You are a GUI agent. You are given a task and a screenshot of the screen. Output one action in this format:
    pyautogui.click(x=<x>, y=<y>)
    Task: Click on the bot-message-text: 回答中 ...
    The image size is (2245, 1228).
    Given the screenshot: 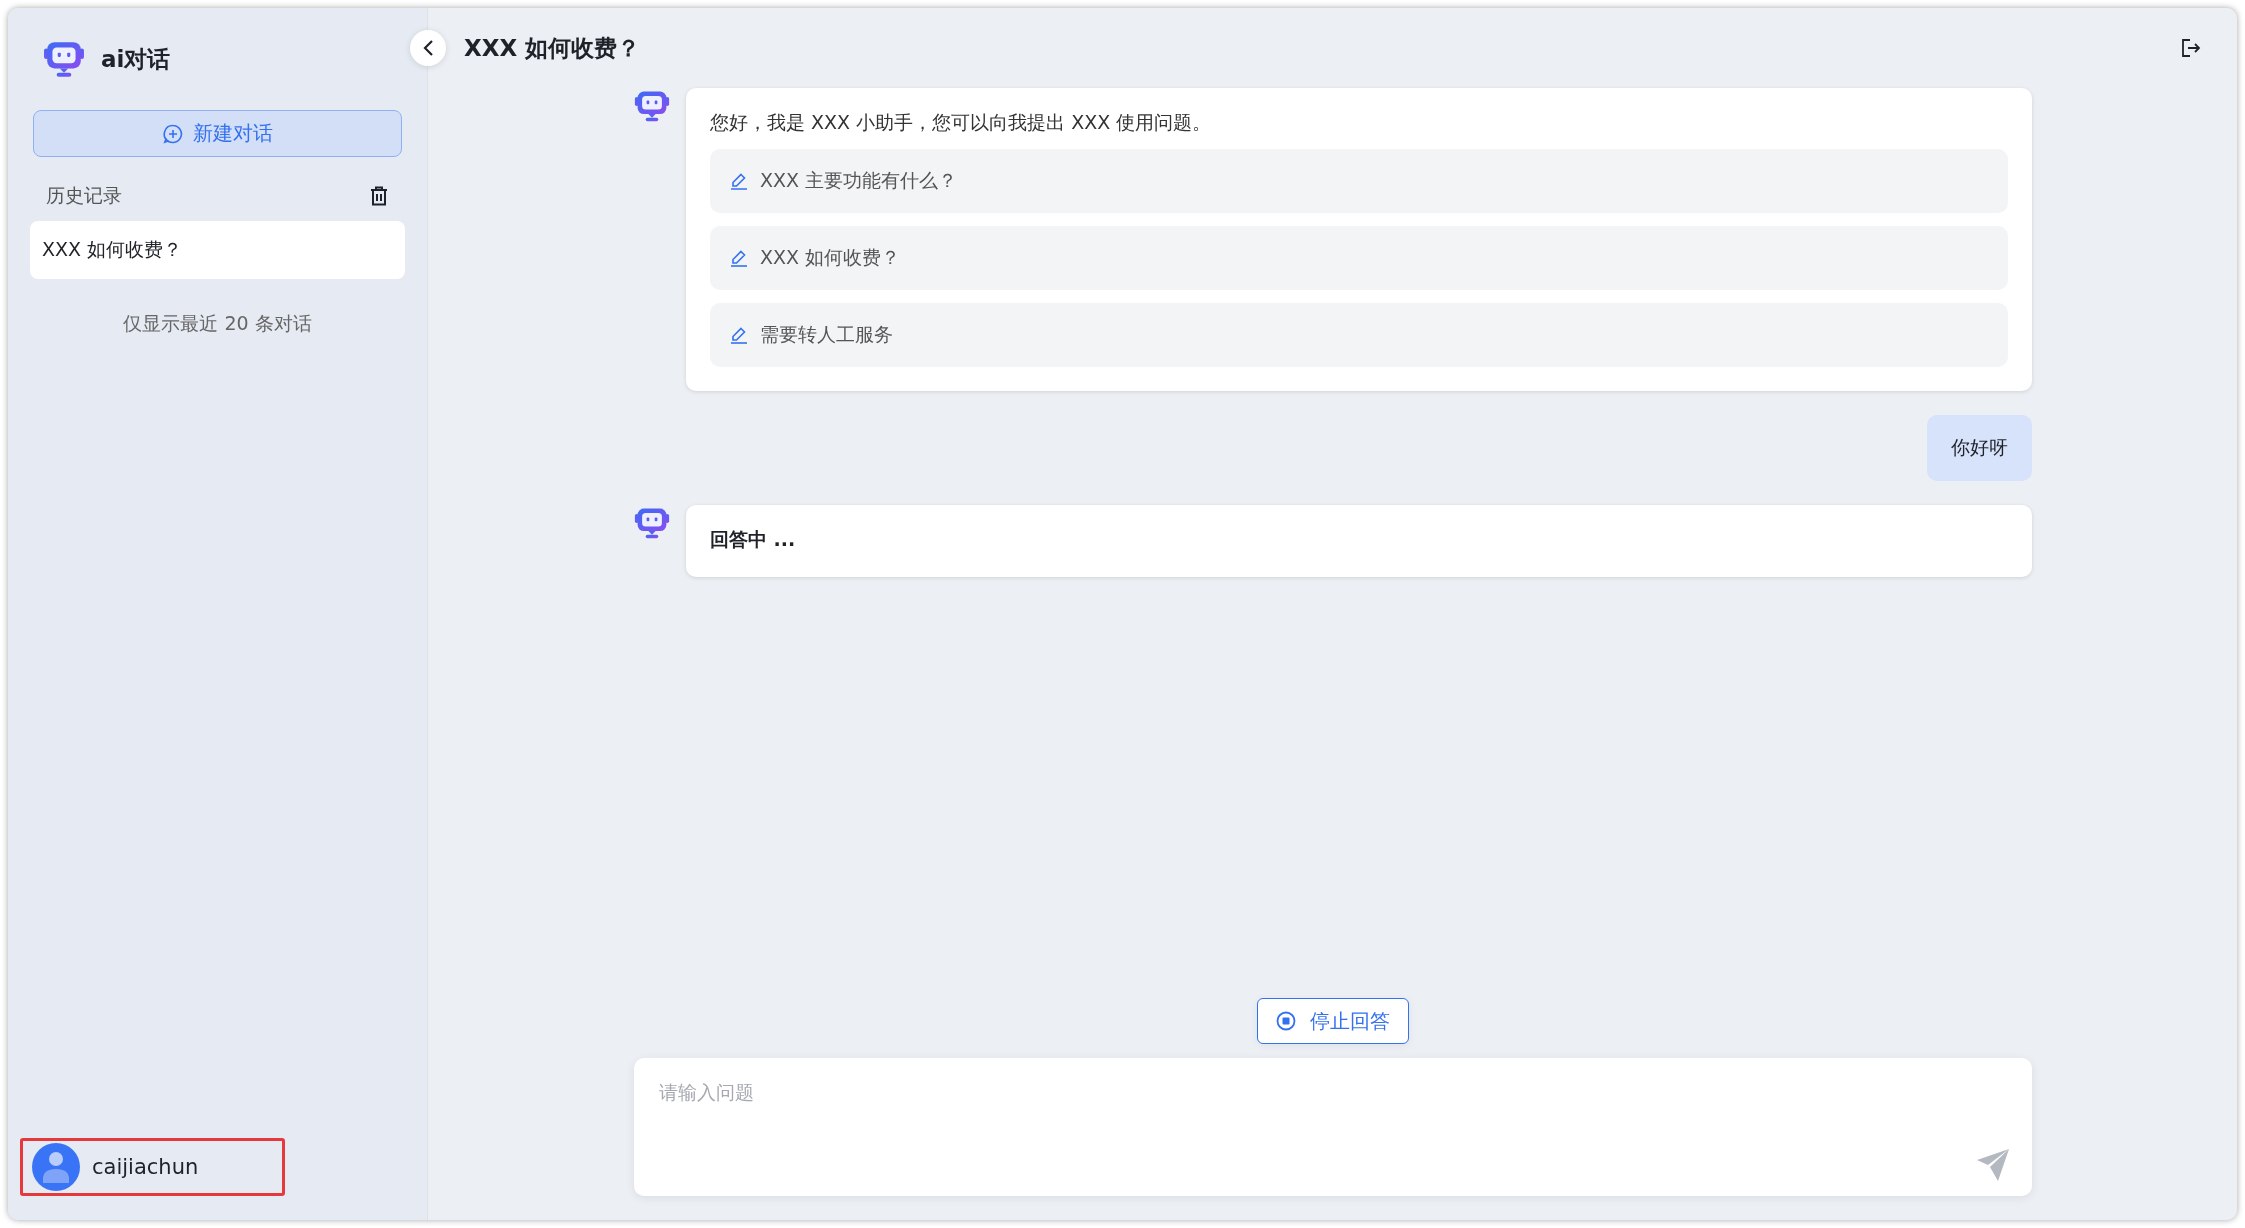 What is the action you would take?
    pyautogui.click(x=753, y=539)
    